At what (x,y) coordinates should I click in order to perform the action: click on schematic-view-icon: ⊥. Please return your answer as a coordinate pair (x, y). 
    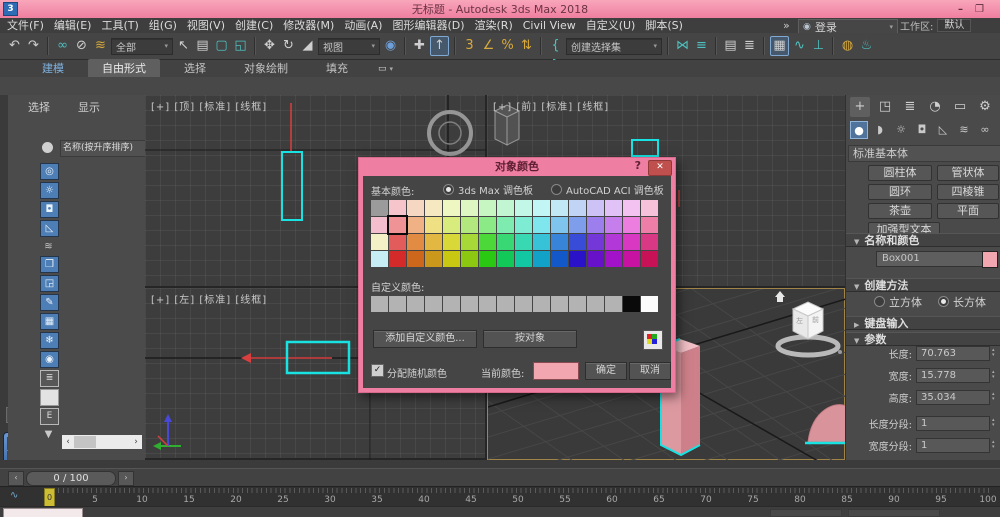
    Looking at the image, I should click on (818, 46).